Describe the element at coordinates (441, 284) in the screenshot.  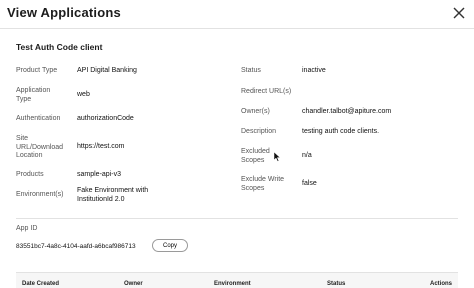
I see `column-actions: Actions` at that location.